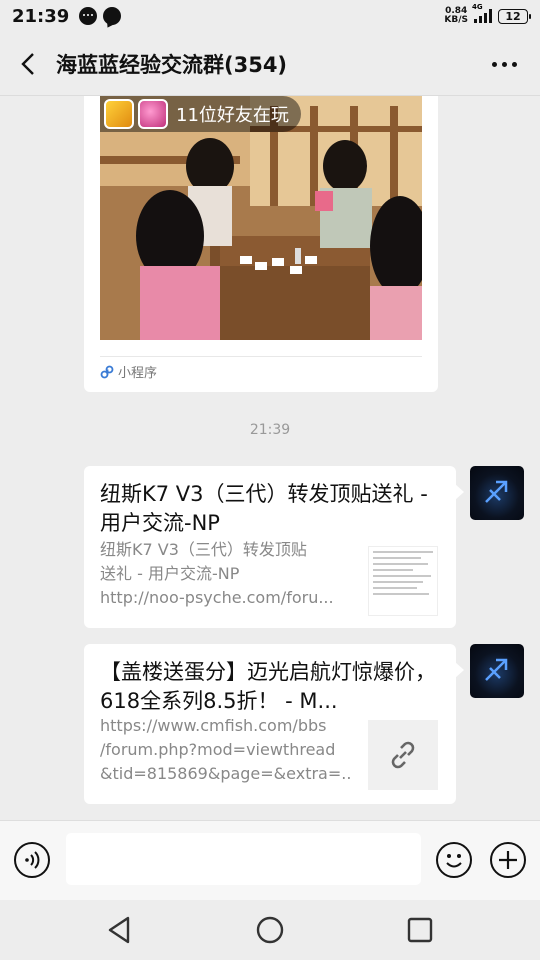 This screenshot has height=960, width=540. I want to click on friends-playing-badge: 11位好友在玩, so click(200, 114).